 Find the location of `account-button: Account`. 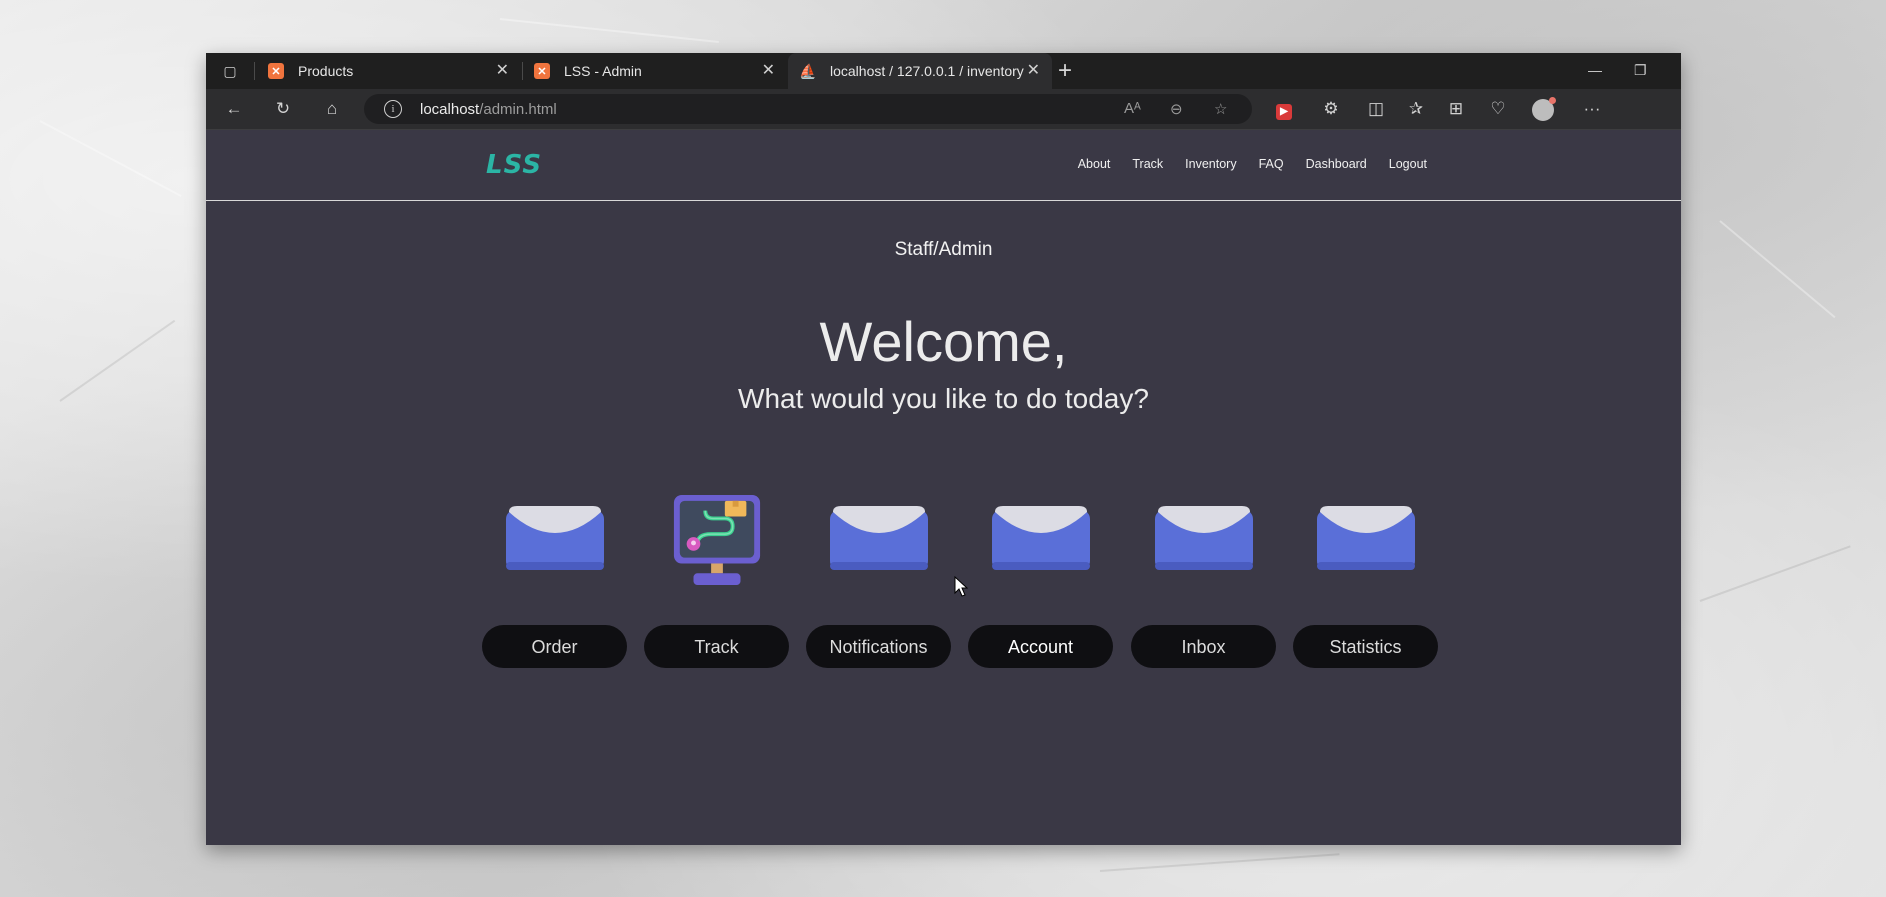

account-button: Account is located at coordinates (1040, 646).